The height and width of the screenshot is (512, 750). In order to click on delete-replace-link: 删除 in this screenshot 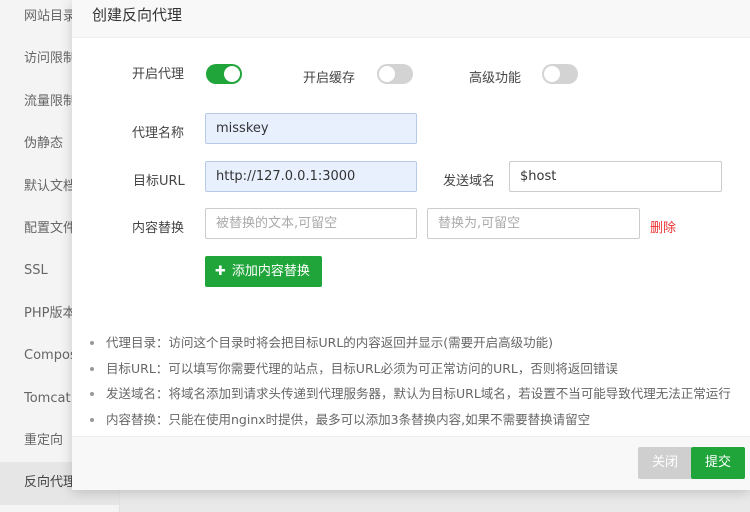, I will do `click(663, 226)`.